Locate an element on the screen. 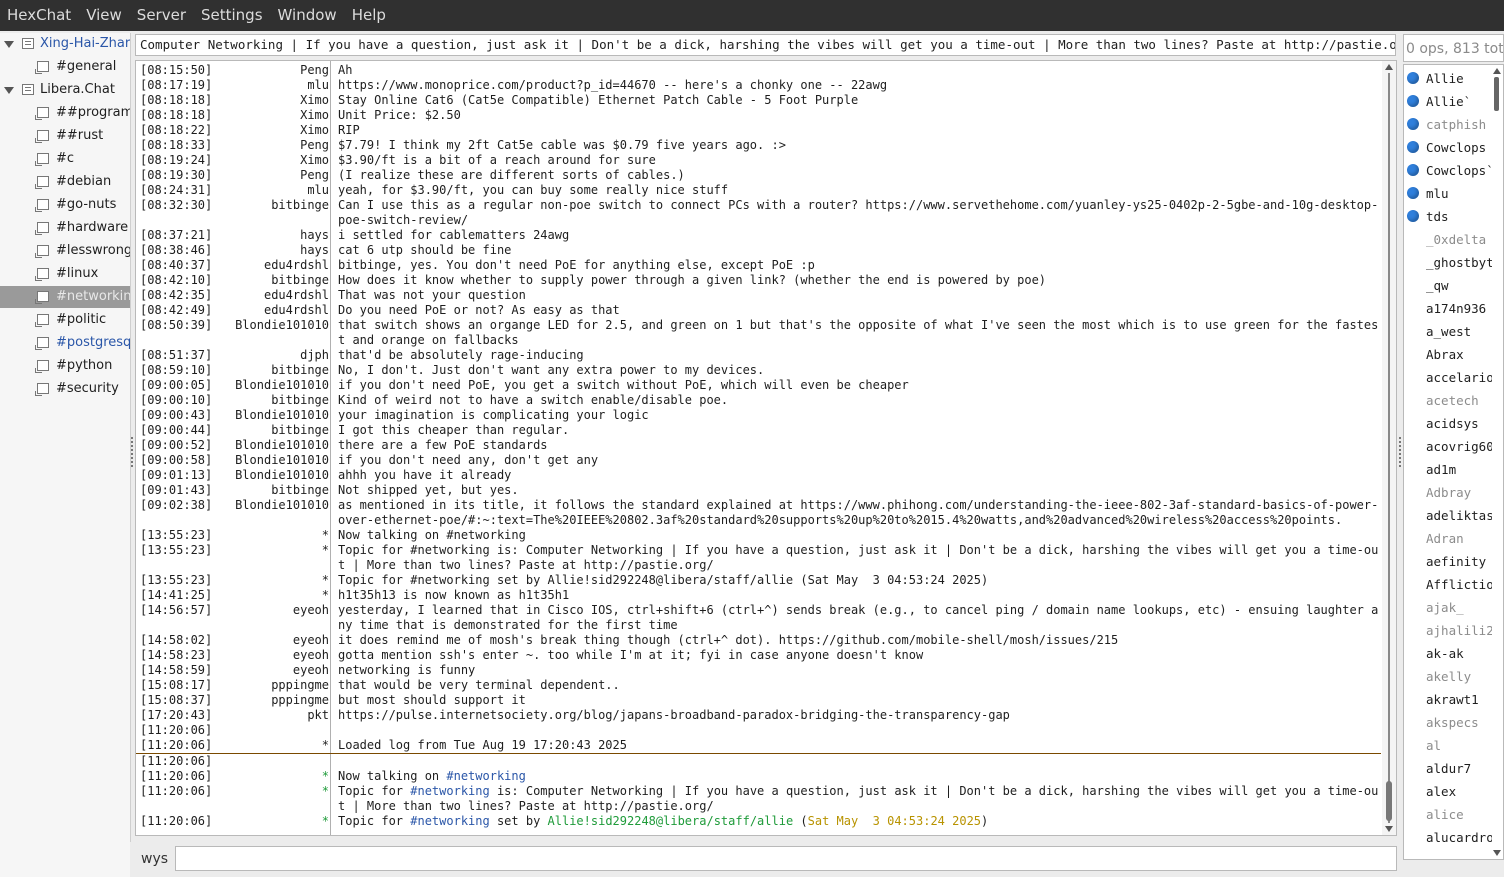 The image size is (1504, 877). user-item: acidsys is located at coordinates (1448, 423).